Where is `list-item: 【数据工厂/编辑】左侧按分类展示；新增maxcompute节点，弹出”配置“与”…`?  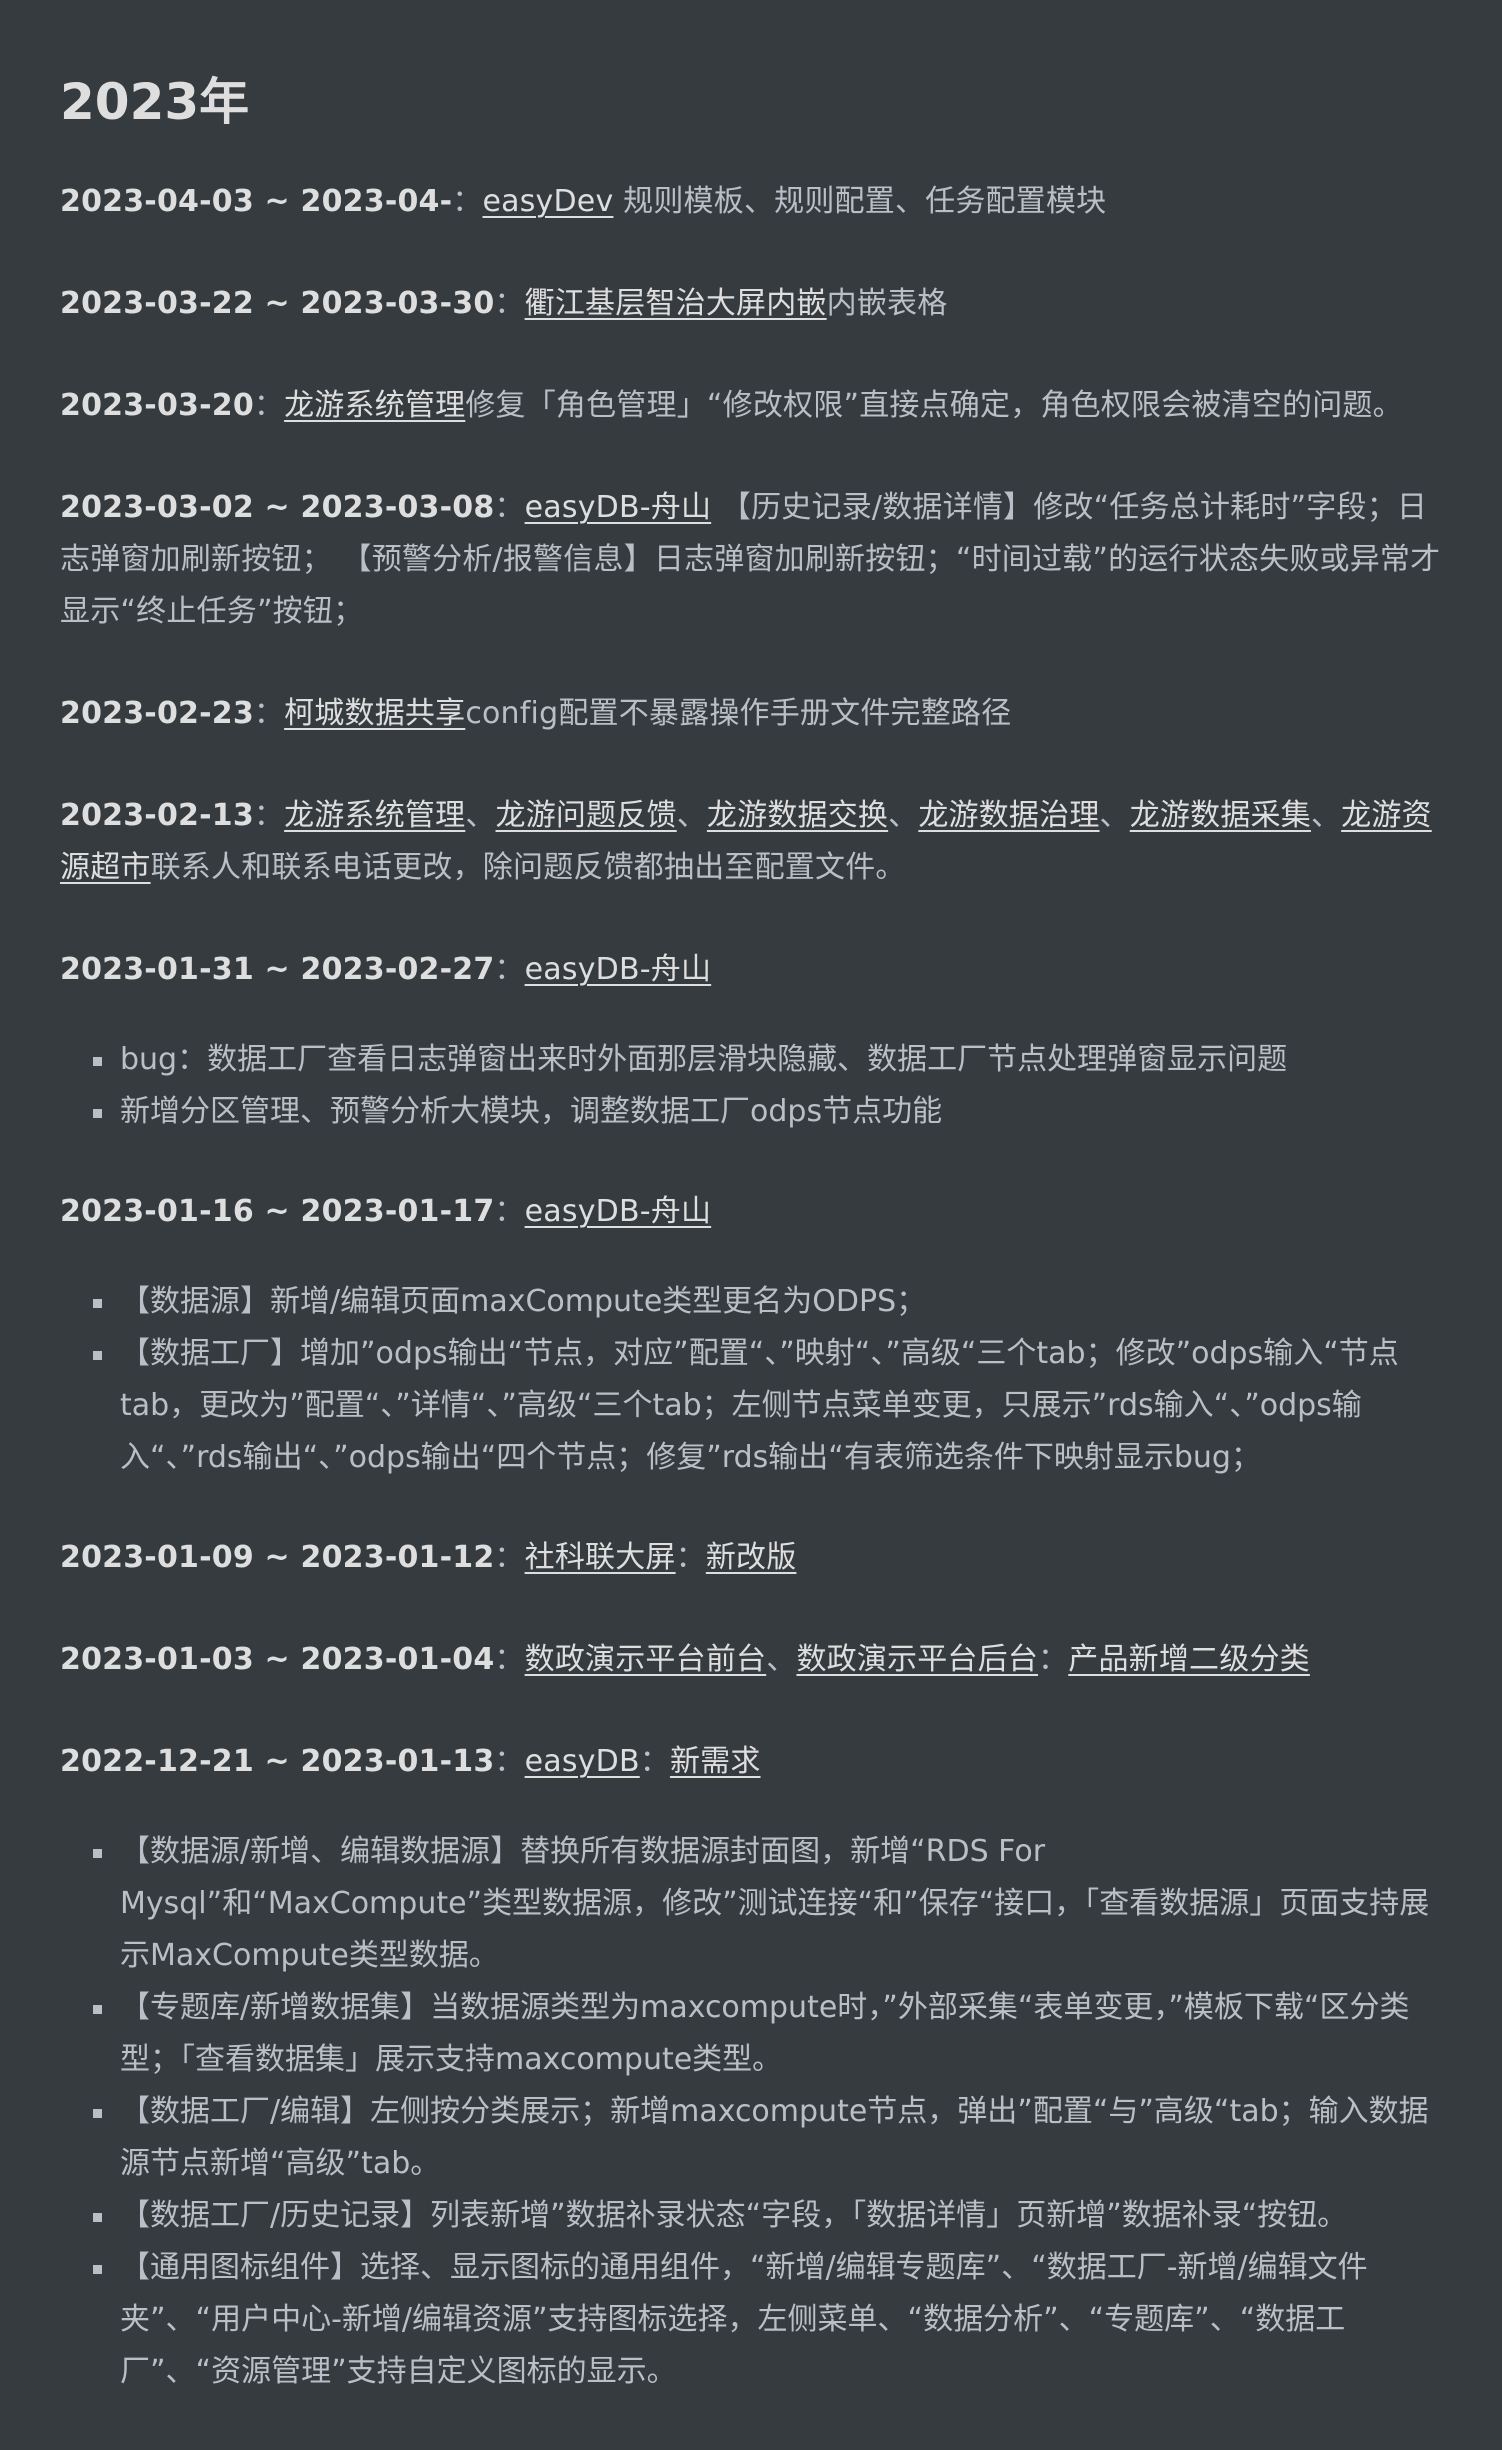
list-item: 【数据工厂/编辑】左侧按分类展示；新增maxcompute节点，弹出”配置“与”… is located at coordinates (767, 2138).